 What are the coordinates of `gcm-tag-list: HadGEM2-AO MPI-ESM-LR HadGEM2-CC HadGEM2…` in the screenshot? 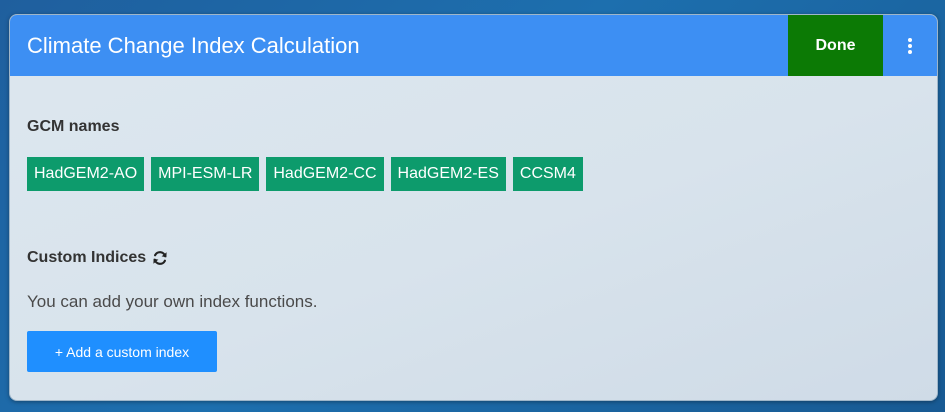 It's located at (305, 174).